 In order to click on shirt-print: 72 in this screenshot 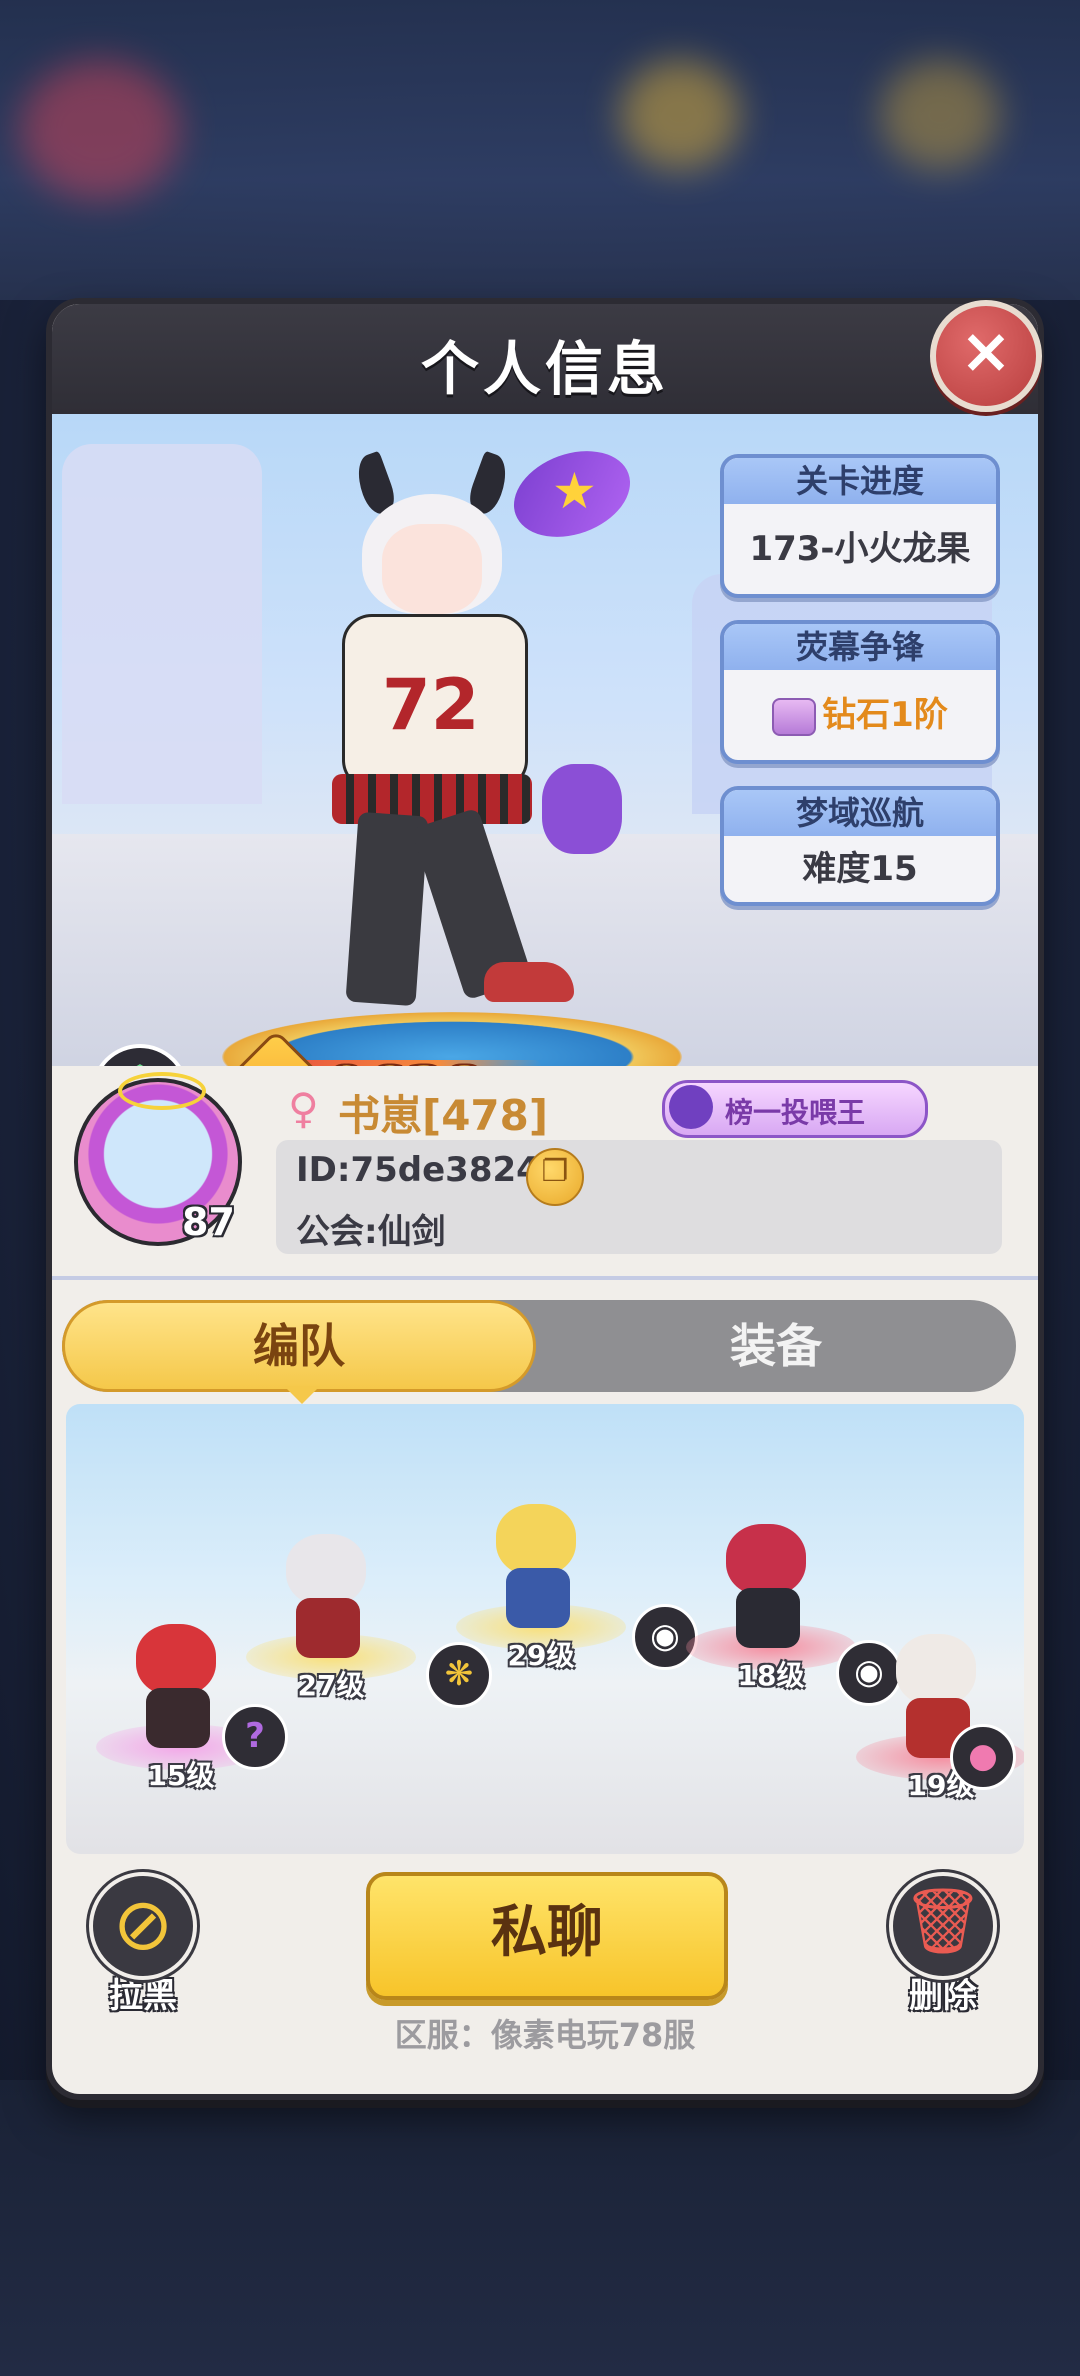, I will do `click(431, 705)`.